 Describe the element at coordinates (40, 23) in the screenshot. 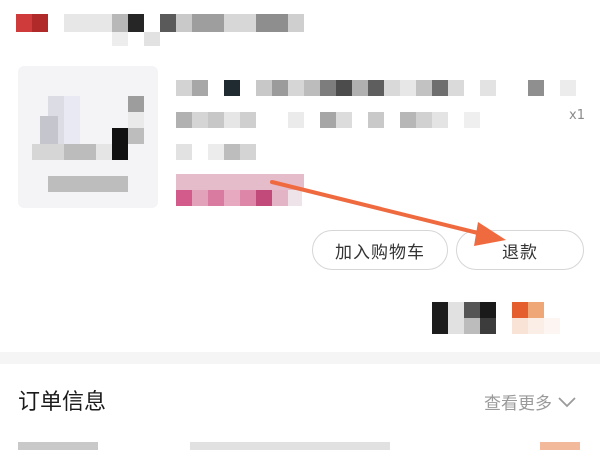

I see `store-logo-accent` at that location.